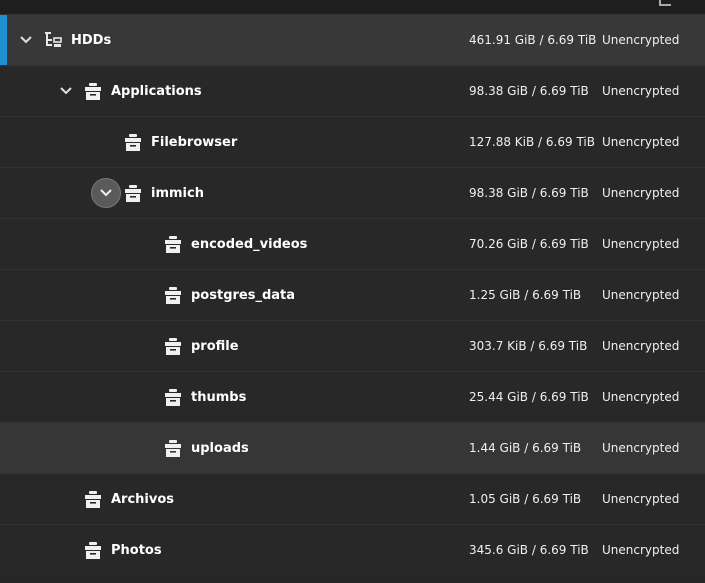  Describe the element at coordinates (219, 397) in the screenshot. I see `dataset-name: thumbs` at that location.